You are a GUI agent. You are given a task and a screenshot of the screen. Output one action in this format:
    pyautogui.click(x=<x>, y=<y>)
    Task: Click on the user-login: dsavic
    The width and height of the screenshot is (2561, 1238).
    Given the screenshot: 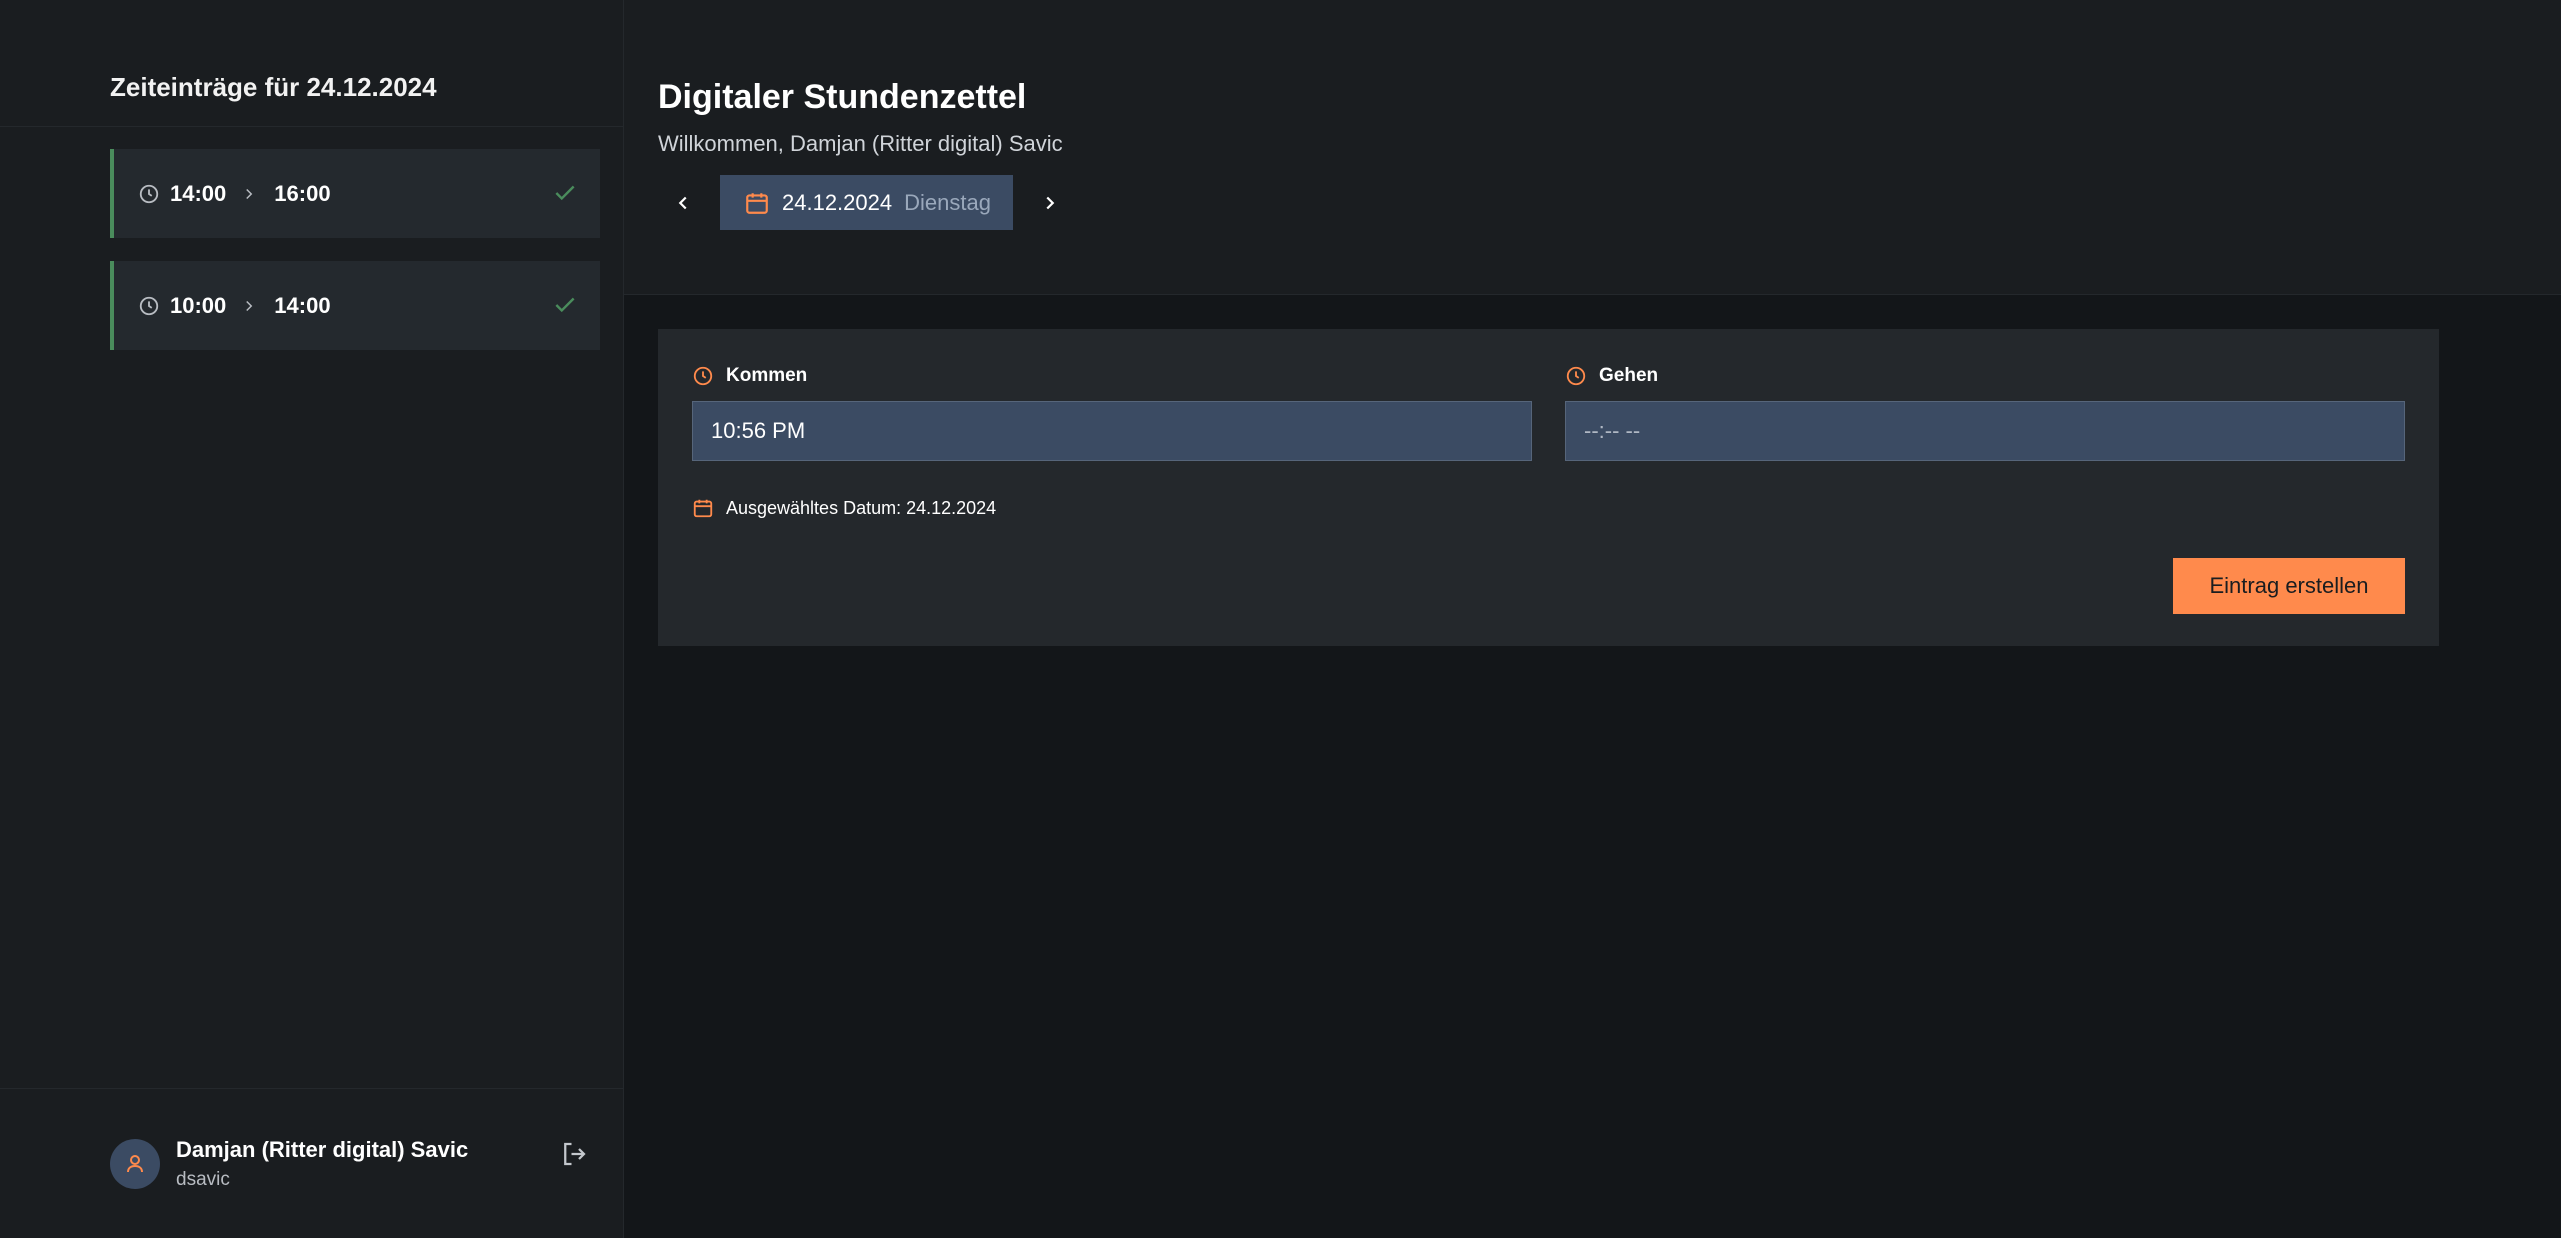 What is the action you would take?
    pyautogui.click(x=203, y=1179)
    